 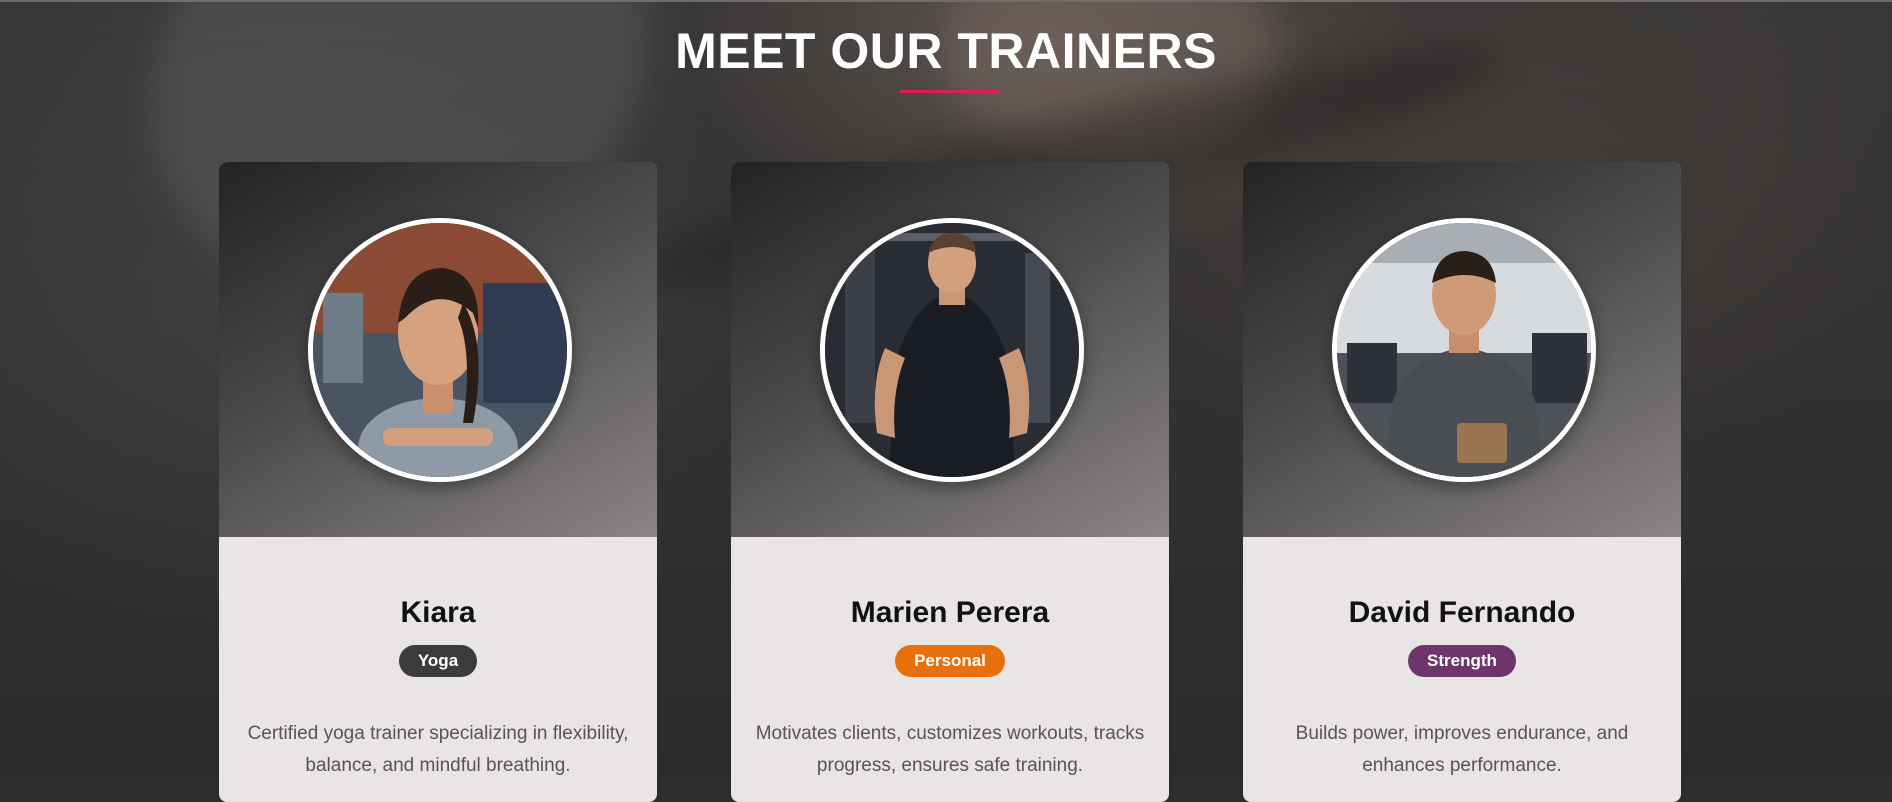 I want to click on specialty-badge: Personal, so click(x=950, y=661).